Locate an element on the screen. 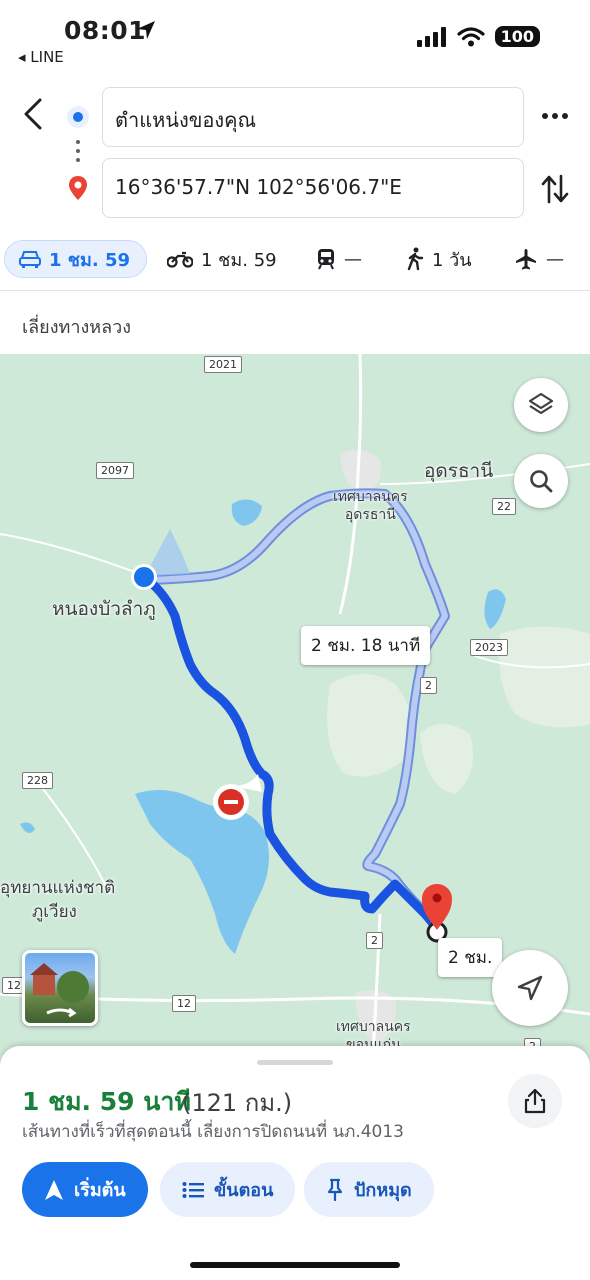  back-to-app-link: ◂ LINE is located at coordinates (41, 57).